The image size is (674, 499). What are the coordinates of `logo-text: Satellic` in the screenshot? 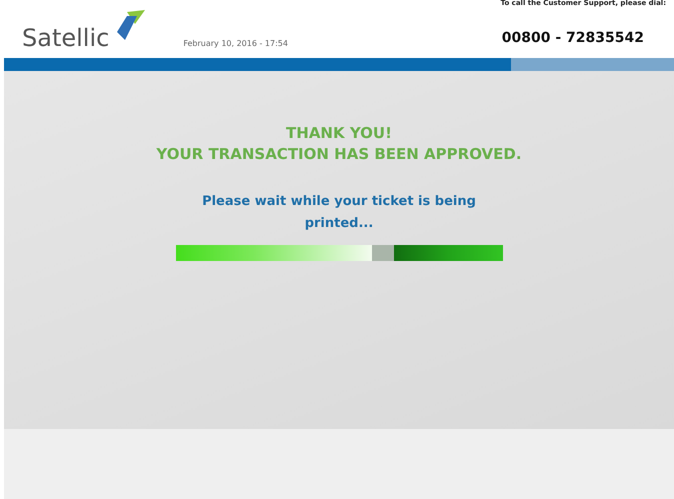 It's located at (66, 38).